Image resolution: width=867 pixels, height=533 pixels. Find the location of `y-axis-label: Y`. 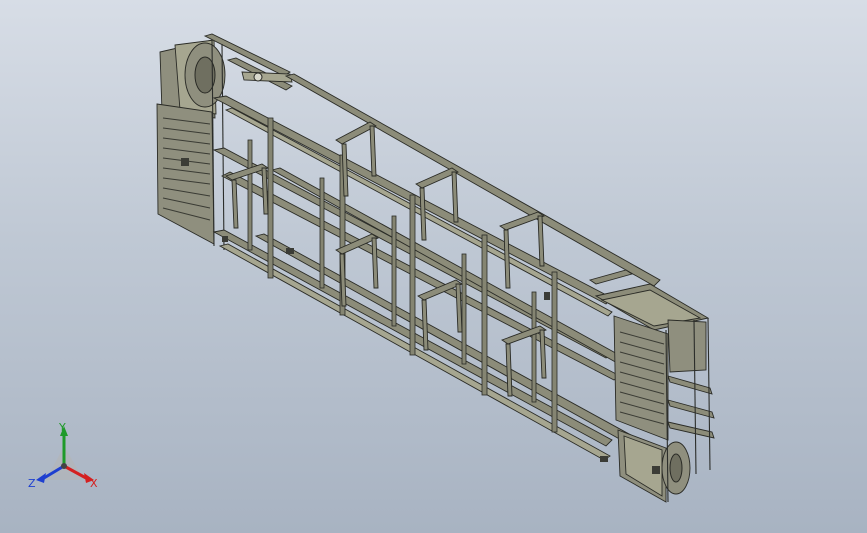

y-axis-label: Y is located at coordinates (62, 427).